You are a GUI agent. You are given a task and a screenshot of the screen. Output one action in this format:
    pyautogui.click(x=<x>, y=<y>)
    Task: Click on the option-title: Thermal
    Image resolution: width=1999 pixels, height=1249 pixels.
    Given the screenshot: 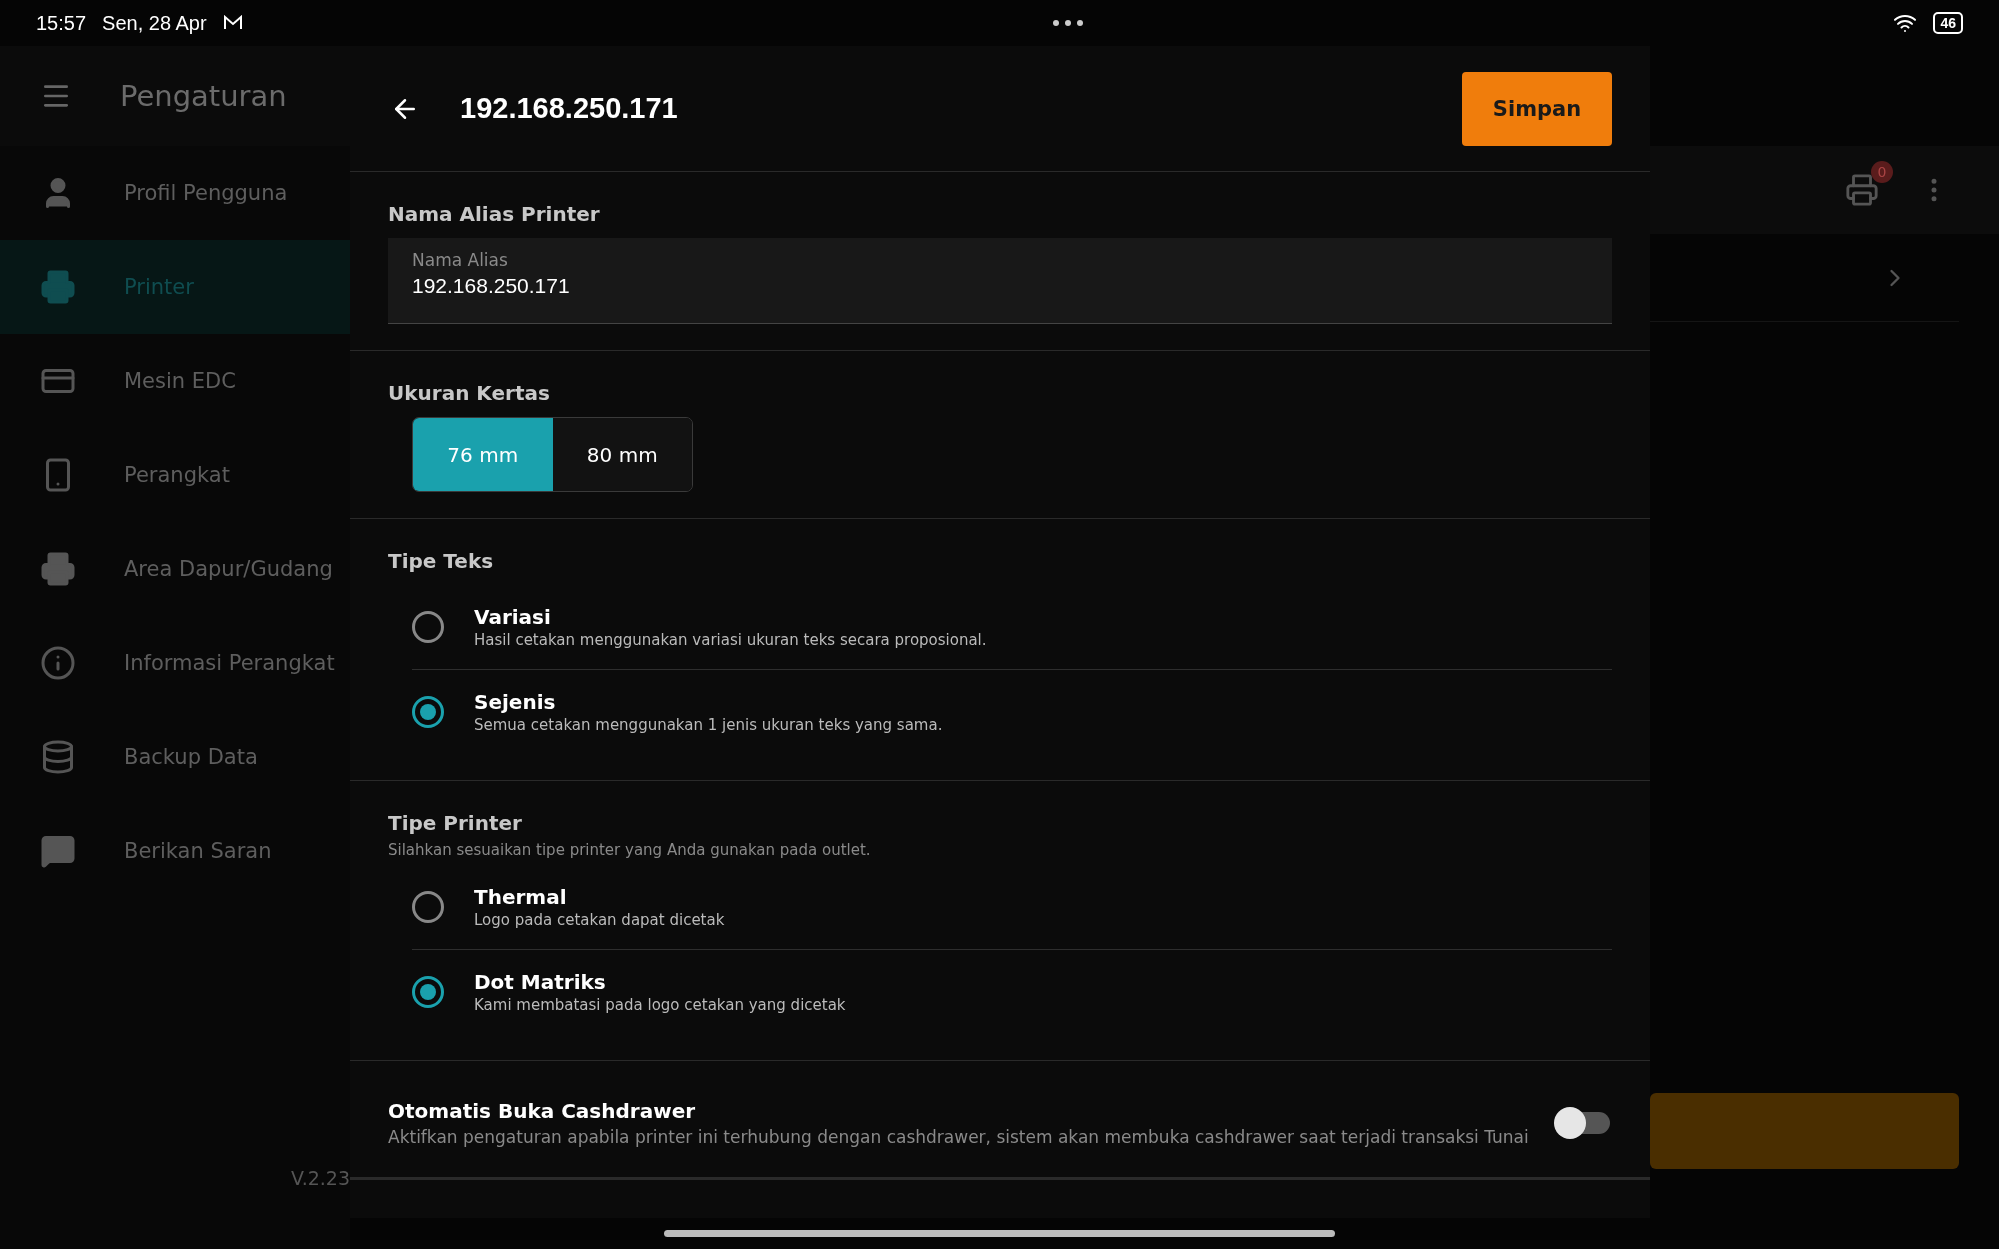 What is the action you would take?
    pyautogui.click(x=521, y=897)
    